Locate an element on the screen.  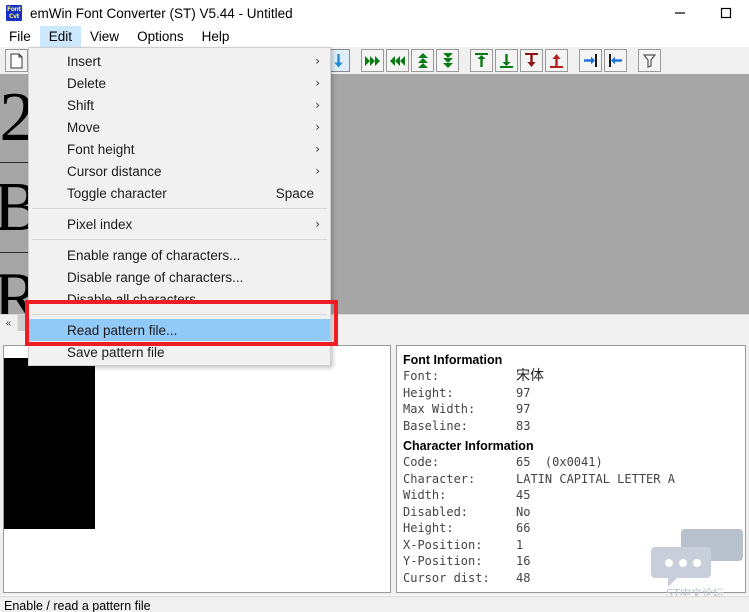
app-icon-line1: Font is located at coordinates (14, 9).